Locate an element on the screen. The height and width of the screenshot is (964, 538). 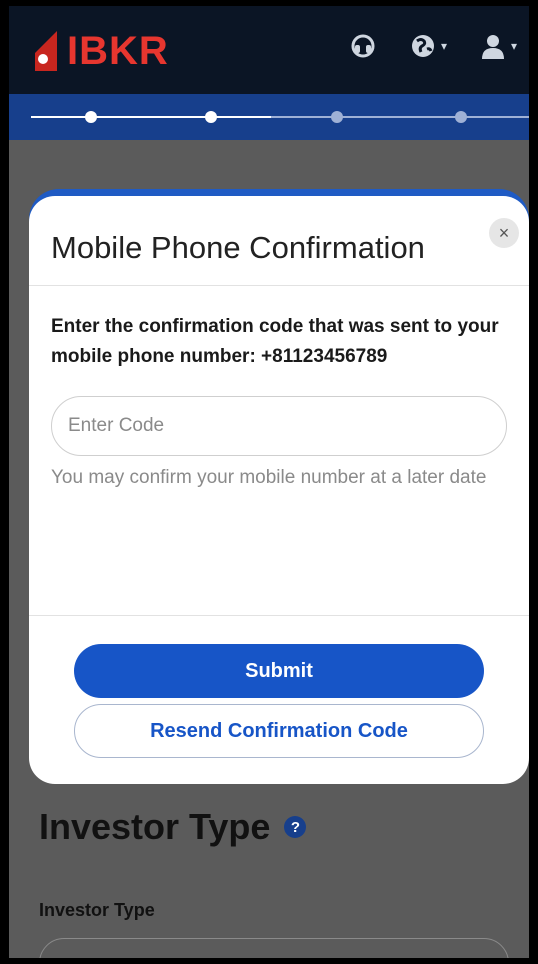
confirmation-code-input is located at coordinates (279, 426).